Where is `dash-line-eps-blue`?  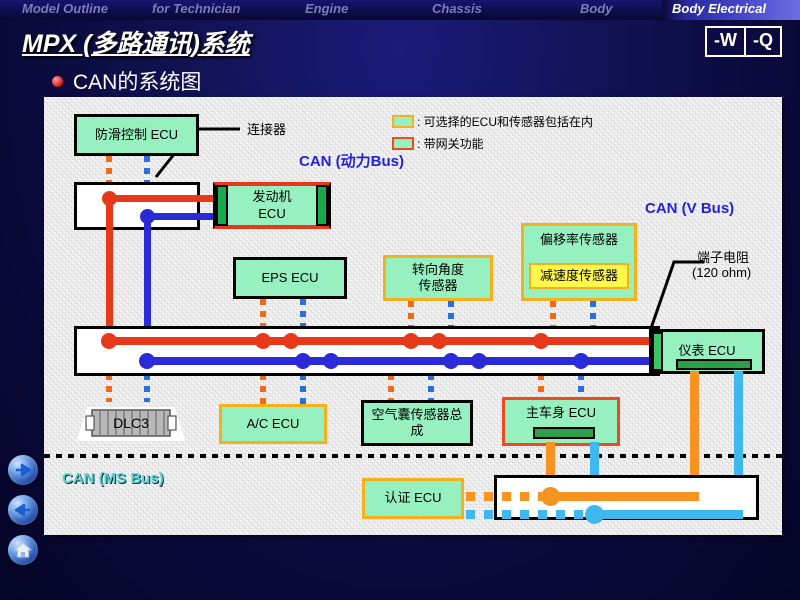
dash-line-eps-blue is located at coordinates (303, 314).